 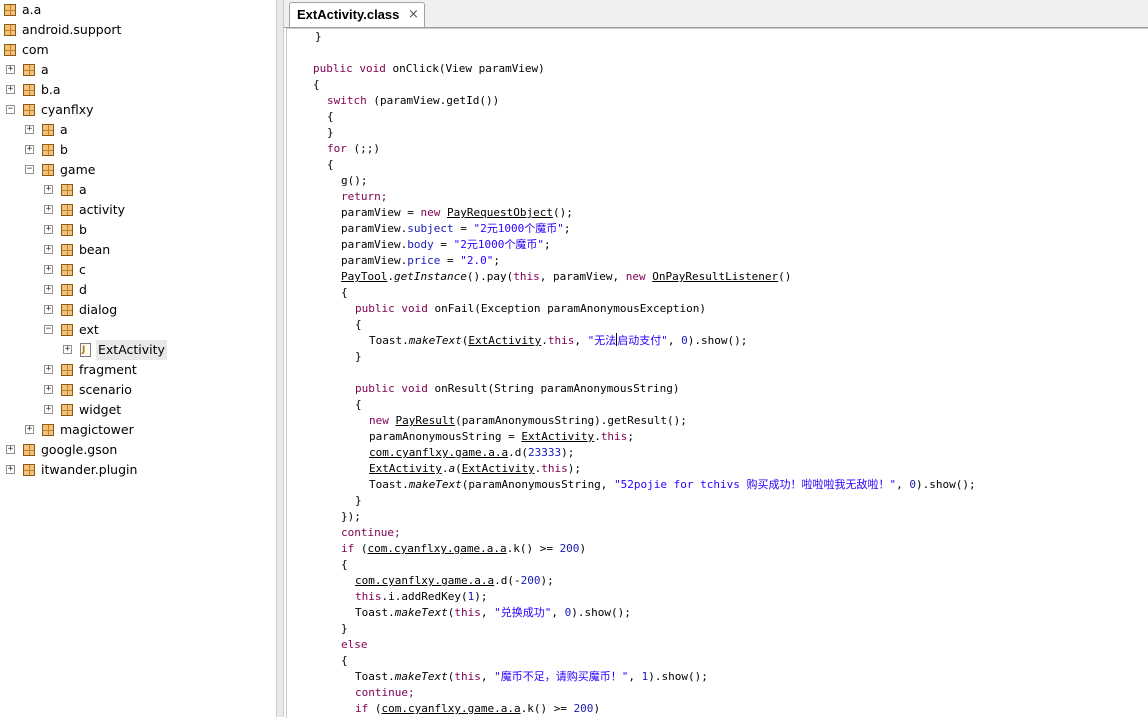 What do you see at coordinates (138, 150) in the screenshot?
I see `tree-item-cyanflxy-b: + b` at bounding box center [138, 150].